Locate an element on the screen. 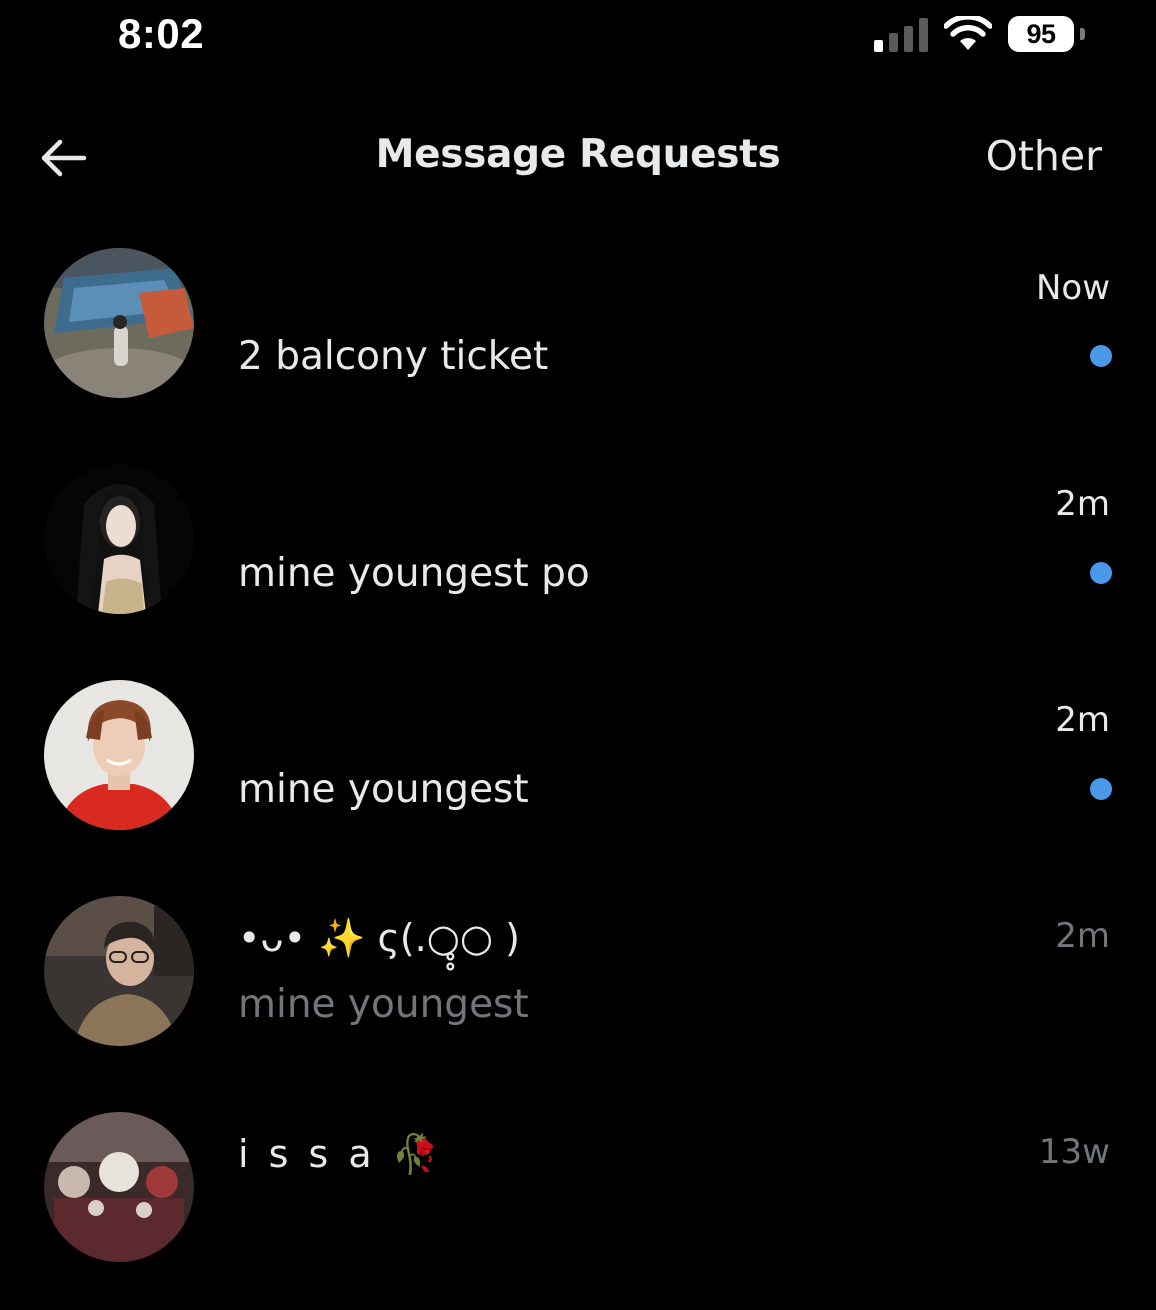 This screenshot has height=1310, width=1156. conversation-preview: 2 balcony ticket is located at coordinates (393, 356).